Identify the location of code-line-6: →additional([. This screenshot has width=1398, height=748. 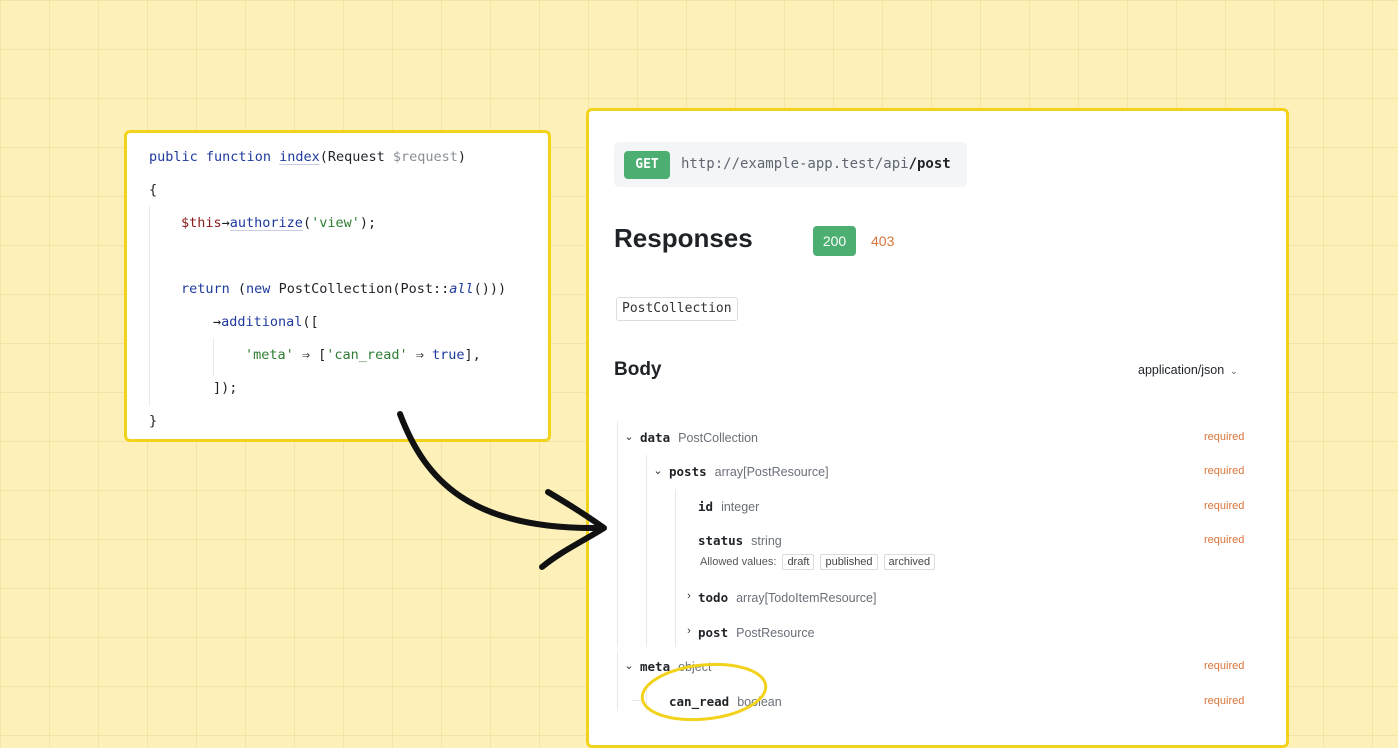
(266, 322).